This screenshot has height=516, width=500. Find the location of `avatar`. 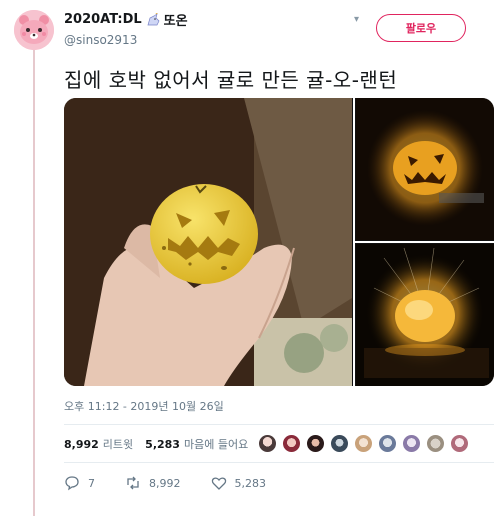

avatar is located at coordinates (34, 30).